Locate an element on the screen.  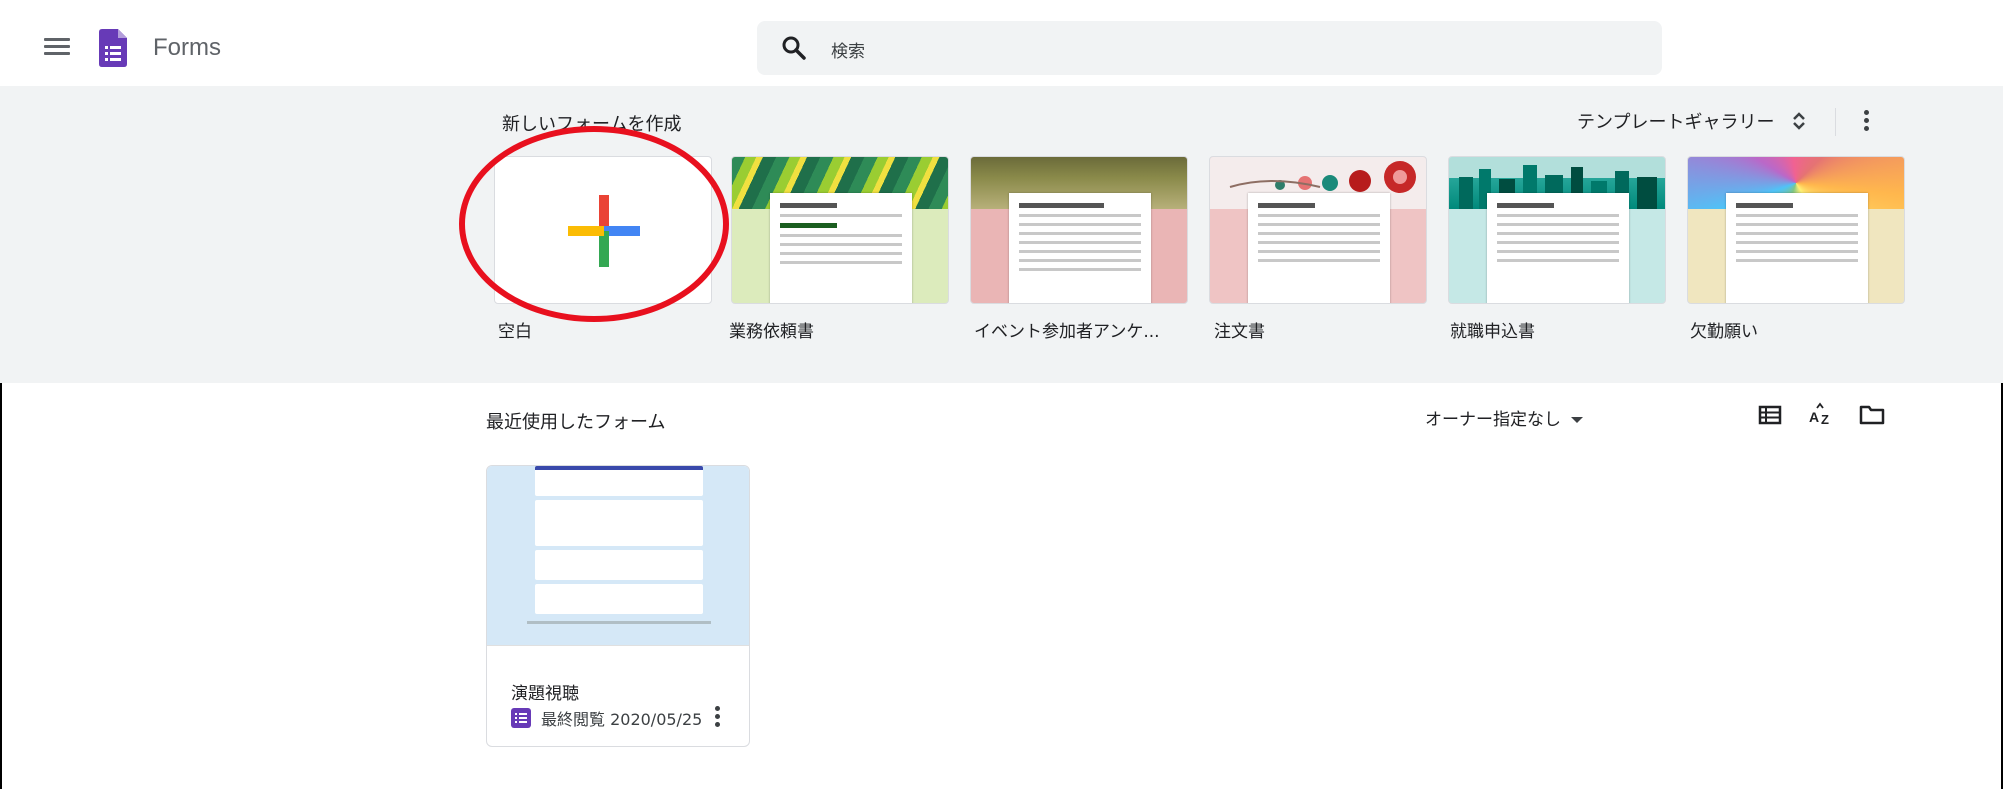
template-job-application is located at coordinates (1557, 230).